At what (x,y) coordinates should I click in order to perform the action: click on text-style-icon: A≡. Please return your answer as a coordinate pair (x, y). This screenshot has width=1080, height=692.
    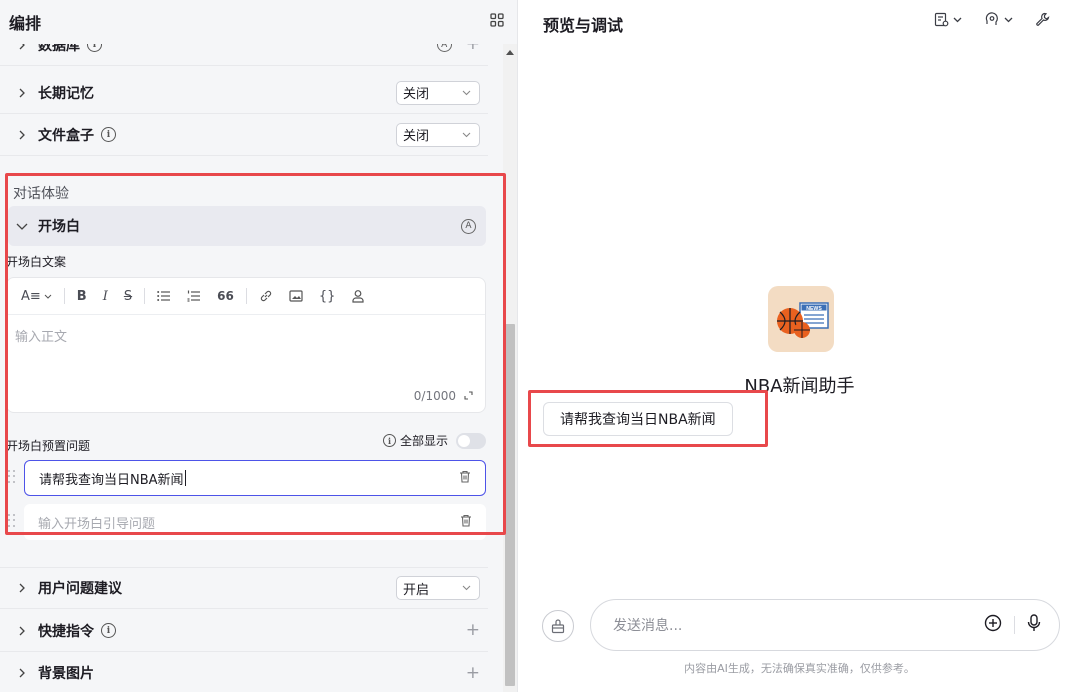
    Looking at the image, I should click on (31, 296).